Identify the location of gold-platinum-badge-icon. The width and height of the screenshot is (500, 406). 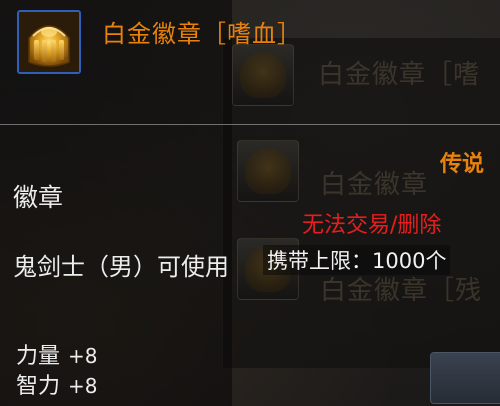
(49, 42).